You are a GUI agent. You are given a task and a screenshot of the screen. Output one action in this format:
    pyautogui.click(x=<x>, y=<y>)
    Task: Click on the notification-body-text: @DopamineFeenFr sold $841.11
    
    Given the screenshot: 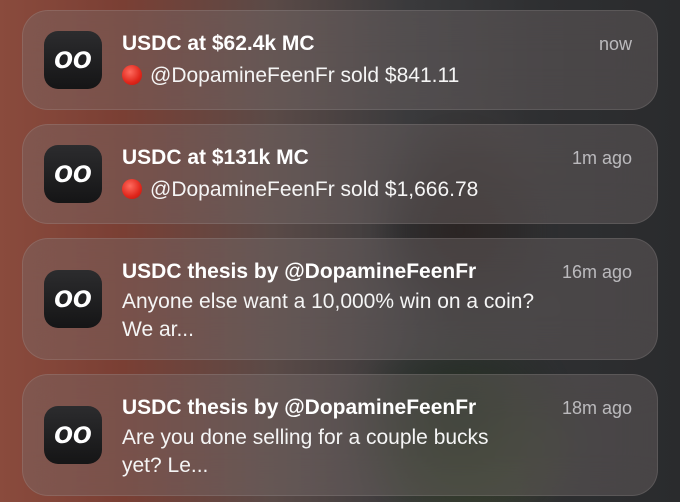 What is the action you would take?
    pyautogui.click(x=305, y=75)
    